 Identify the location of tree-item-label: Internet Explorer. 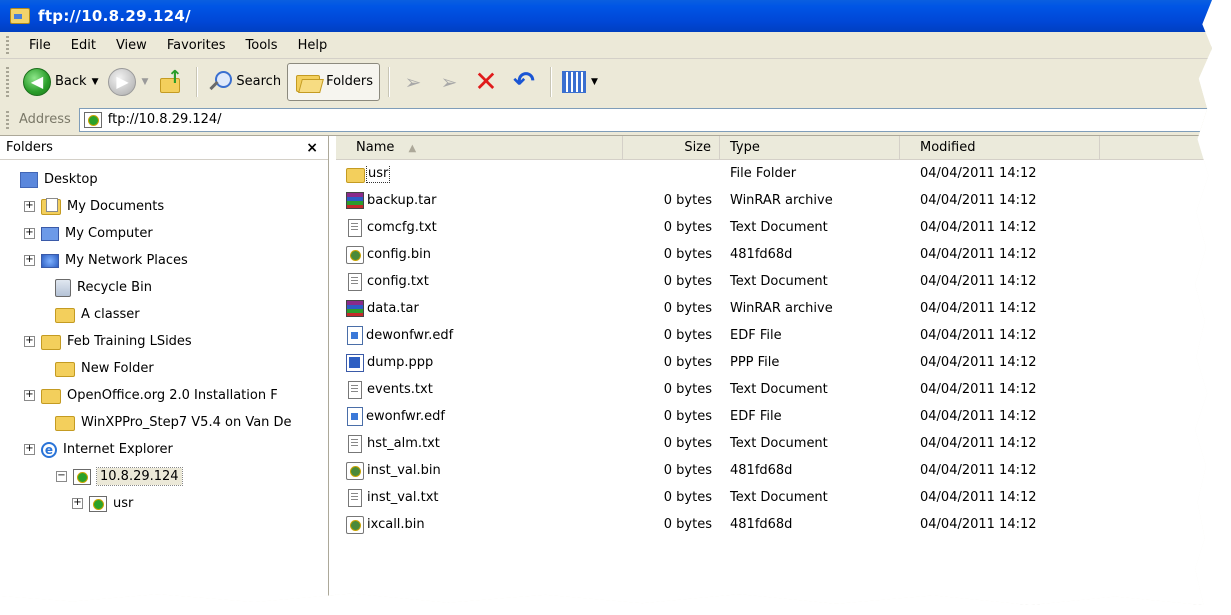
(118, 449).